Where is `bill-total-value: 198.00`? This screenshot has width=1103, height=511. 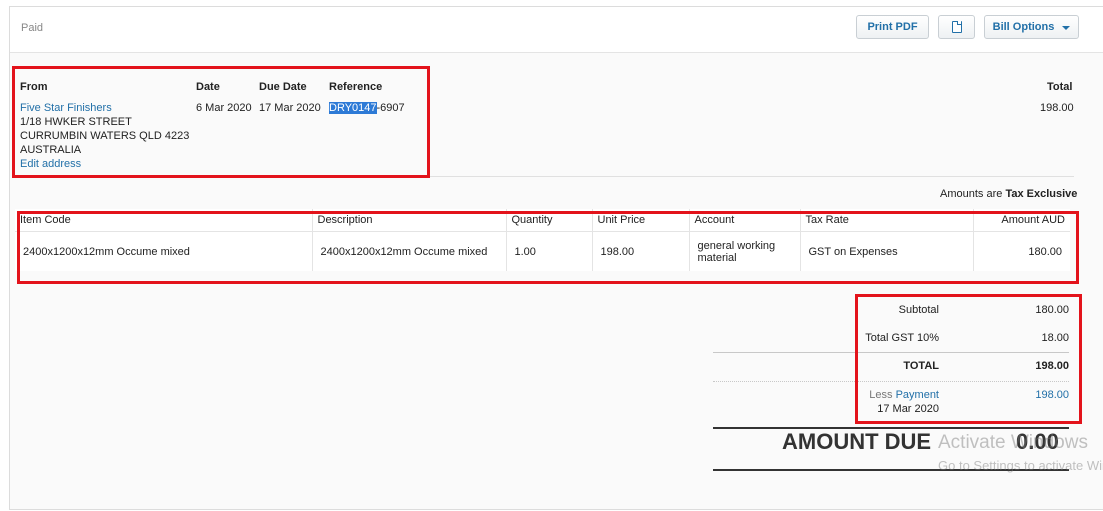 bill-total-value: 198.00 is located at coordinates (1057, 108).